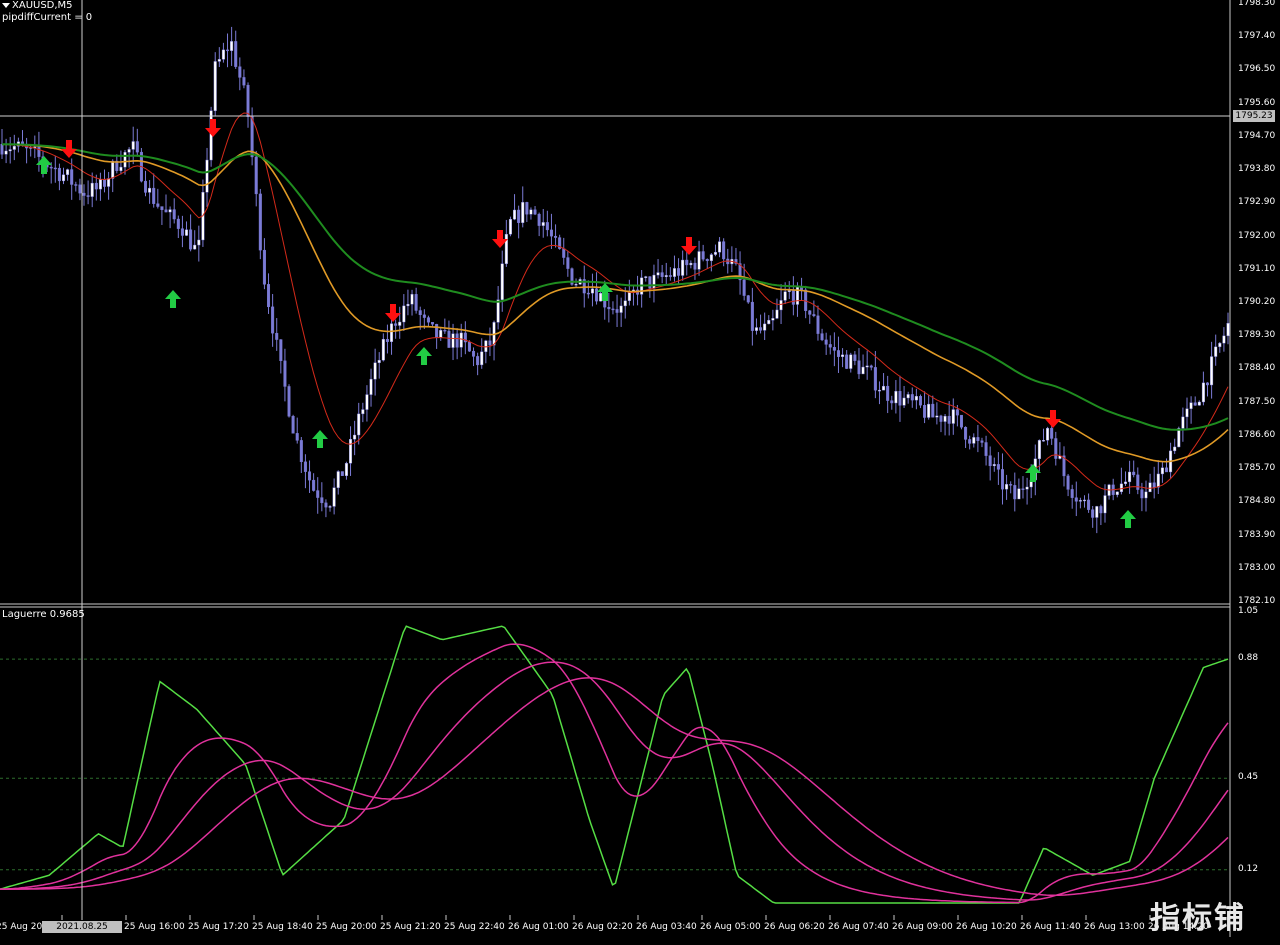 The width and height of the screenshot is (1280, 945). I want to click on time-tick-label: 26 Aug 03:40, so click(666, 927).